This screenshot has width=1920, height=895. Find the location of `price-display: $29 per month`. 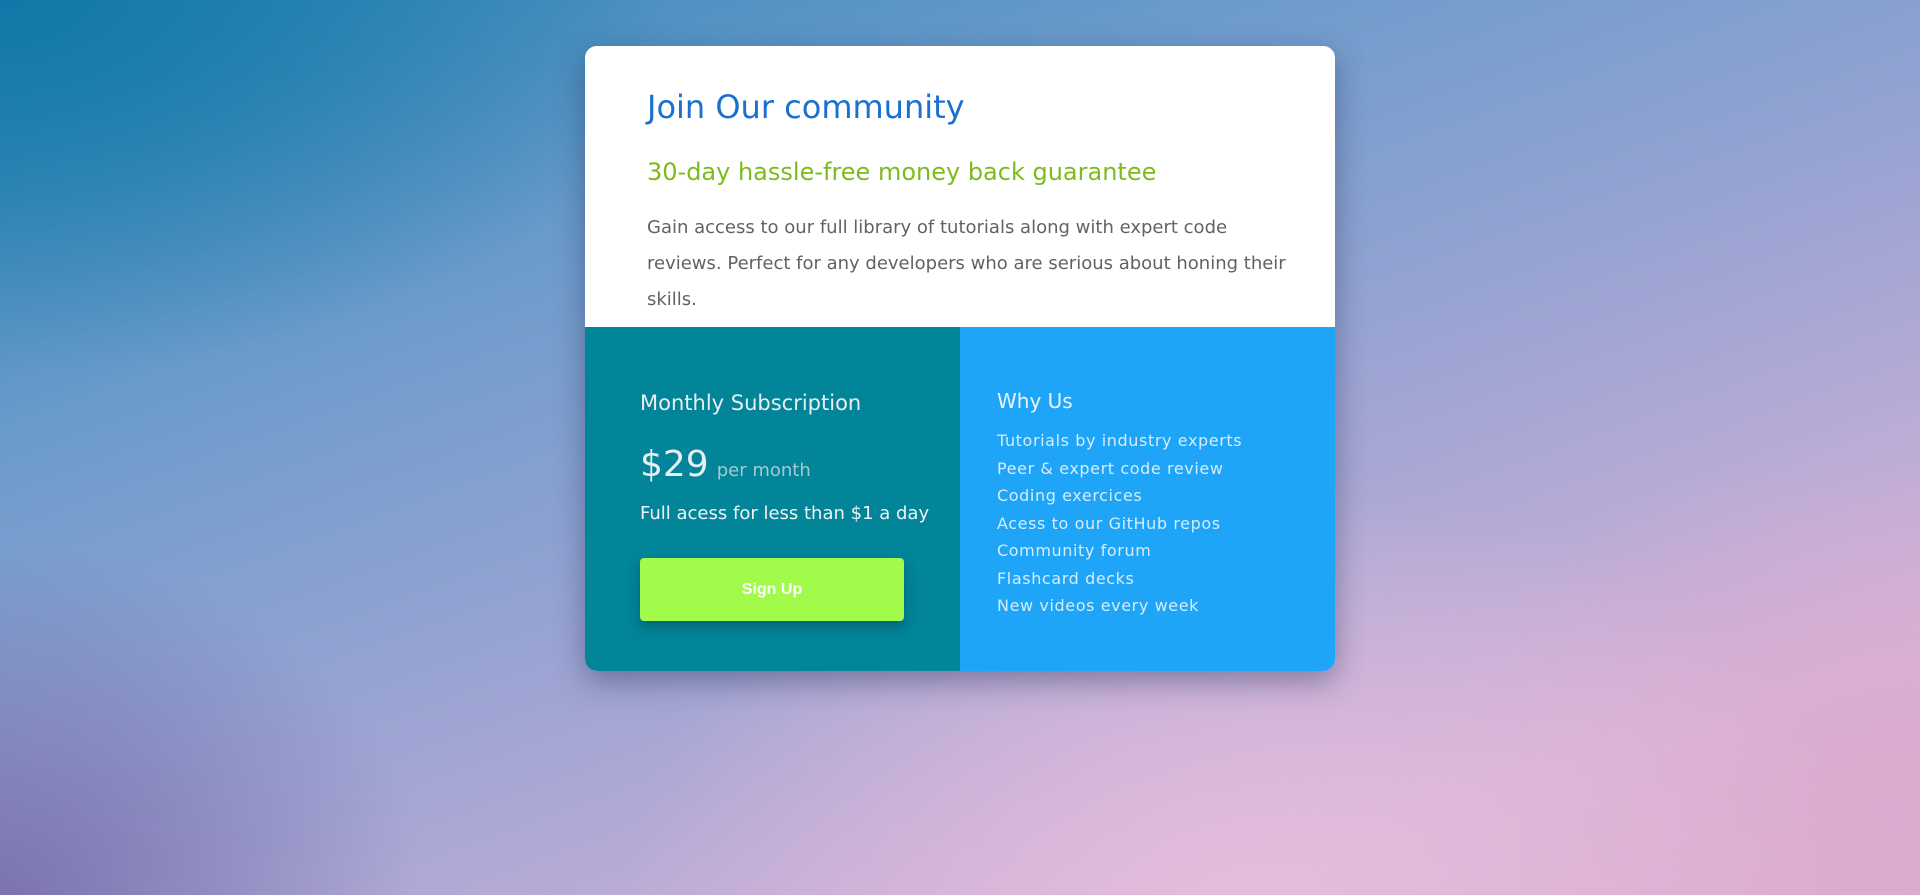

price-display: $29 per month is located at coordinates (725, 464).